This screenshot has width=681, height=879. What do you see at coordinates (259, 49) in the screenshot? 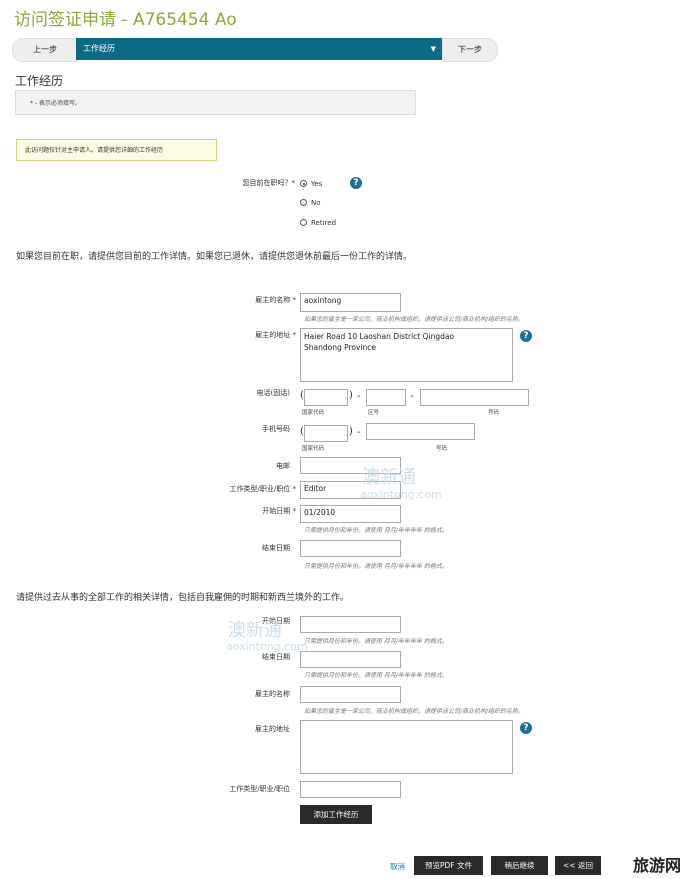
I see `step-select: 工作经历 ▼` at bounding box center [259, 49].